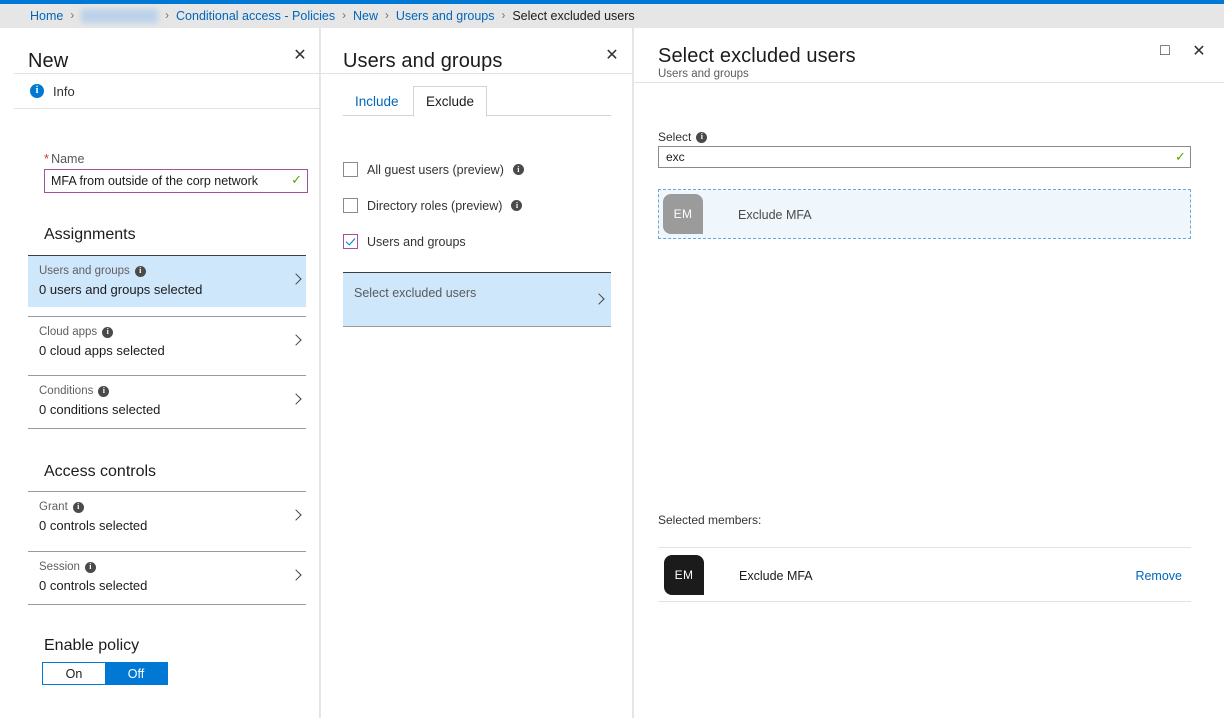  I want to click on selected-member-name: Exclude MFA, so click(776, 576).